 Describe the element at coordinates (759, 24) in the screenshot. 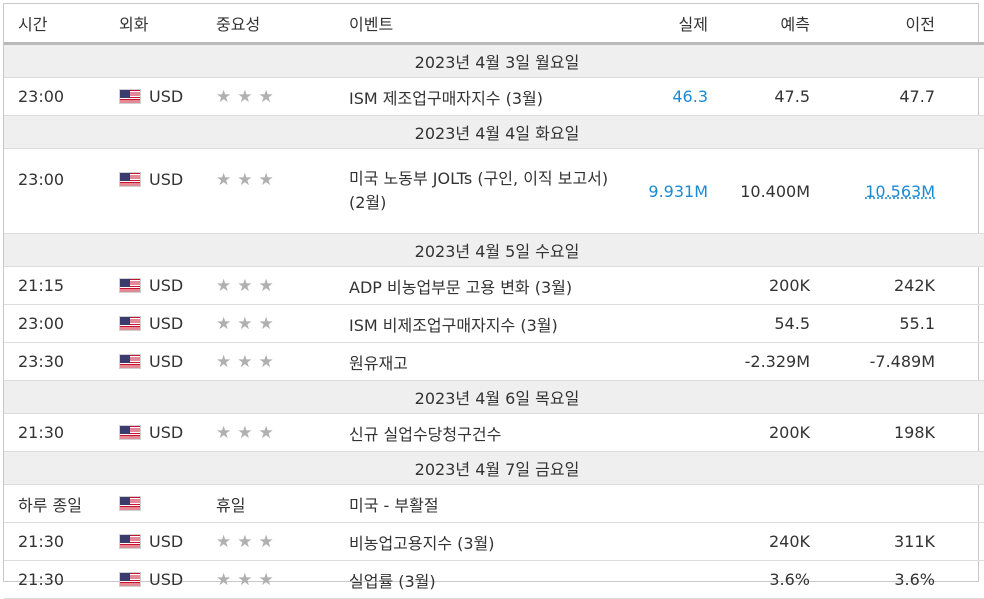

I see `col-header-forecast: 예측` at that location.